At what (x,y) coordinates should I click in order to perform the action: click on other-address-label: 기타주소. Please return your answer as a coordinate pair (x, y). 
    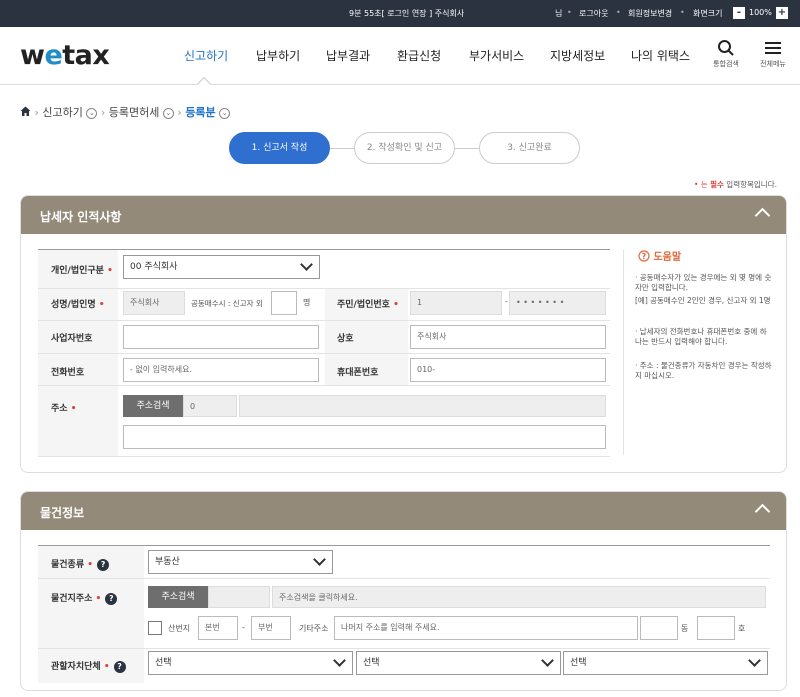
    Looking at the image, I should click on (314, 628).